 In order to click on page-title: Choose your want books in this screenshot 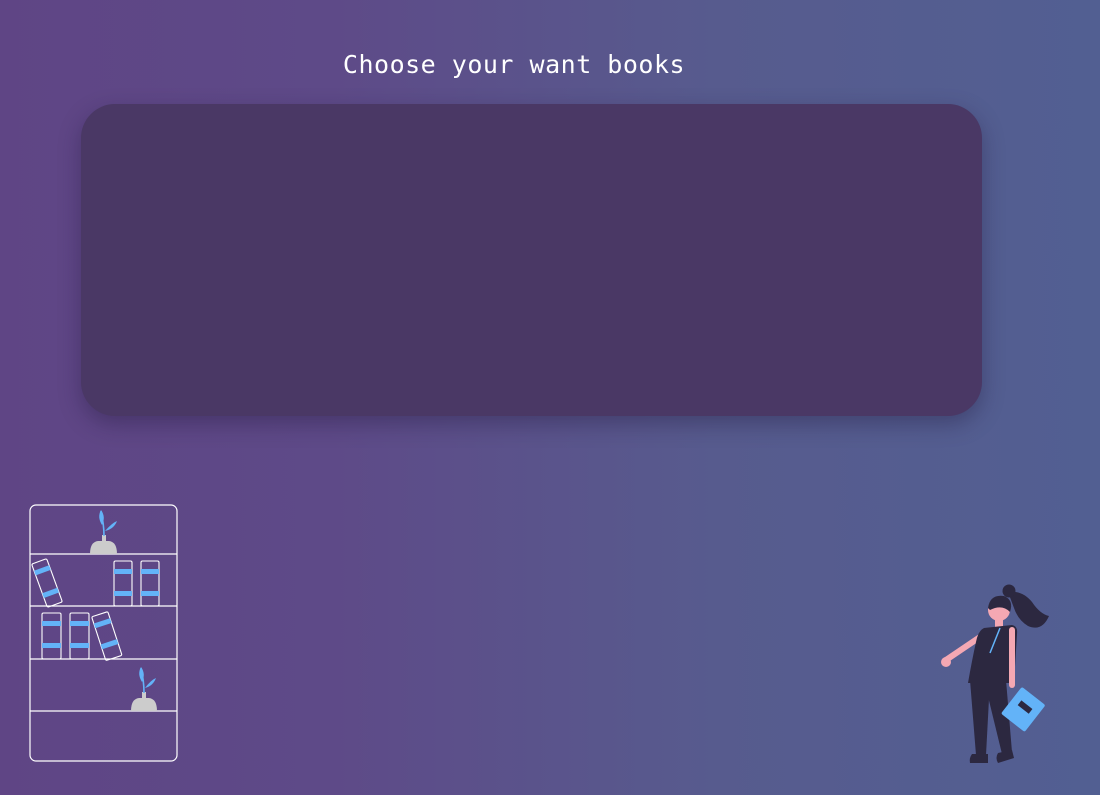, I will do `click(514, 64)`.